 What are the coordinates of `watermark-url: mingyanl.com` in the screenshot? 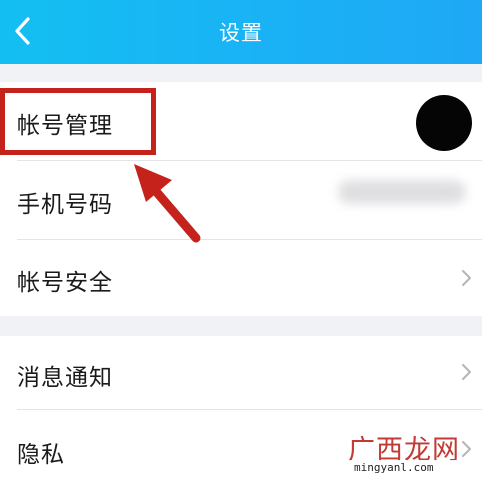 It's located at (415, 468).